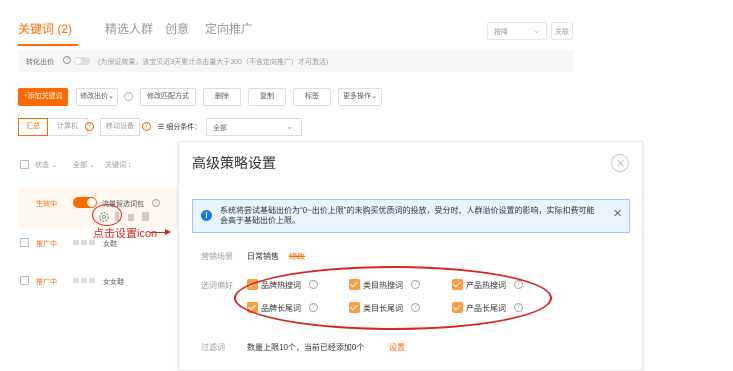 This screenshot has width=733, height=371. Describe the element at coordinates (85, 202) in the screenshot. I see `row-toggle` at that location.